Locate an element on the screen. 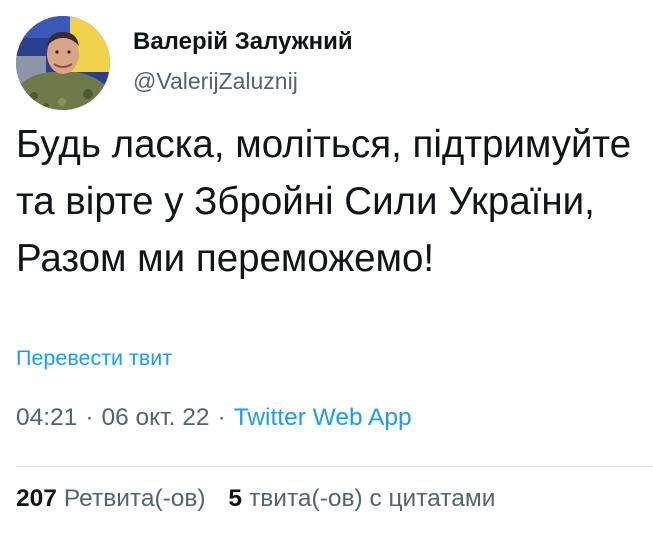  tweet-stats: 207 Ретвита(-ов) 5 твита(-ов) с цитатами is located at coordinates (255, 499).